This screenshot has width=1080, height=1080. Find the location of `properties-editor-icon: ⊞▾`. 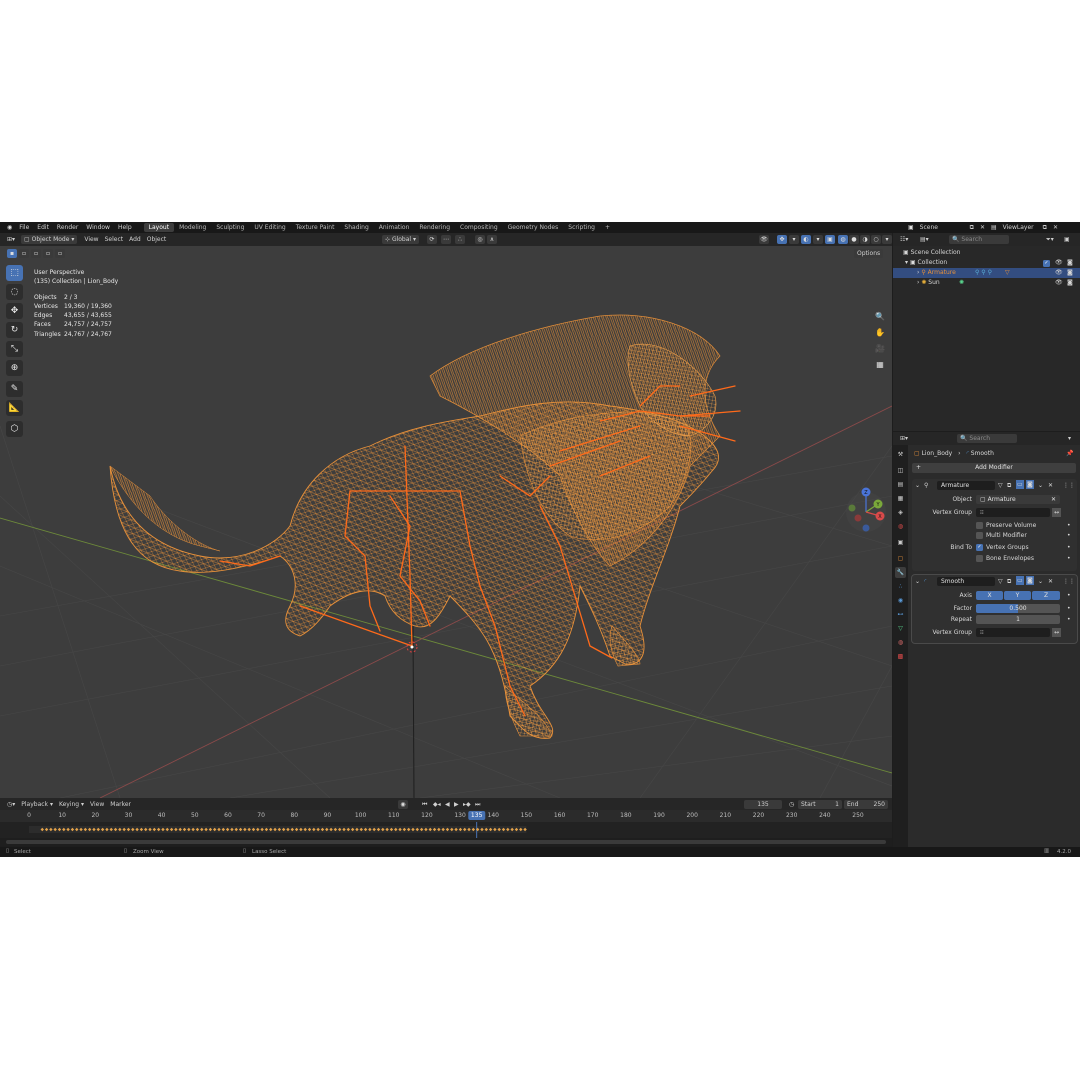

properties-editor-icon: ⊞▾ is located at coordinates (904, 438).